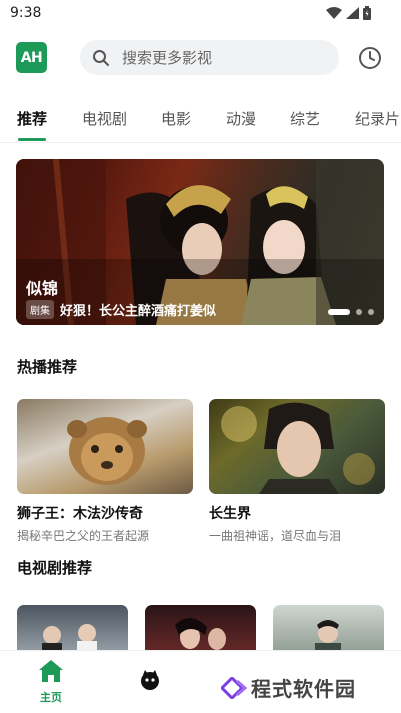 The width and height of the screenshot is (401, 713). Describe the element at coordinates (275, 536) in the screenshot. I see `card-description: 一曲祖神谣，道尽血与泪` at that location.